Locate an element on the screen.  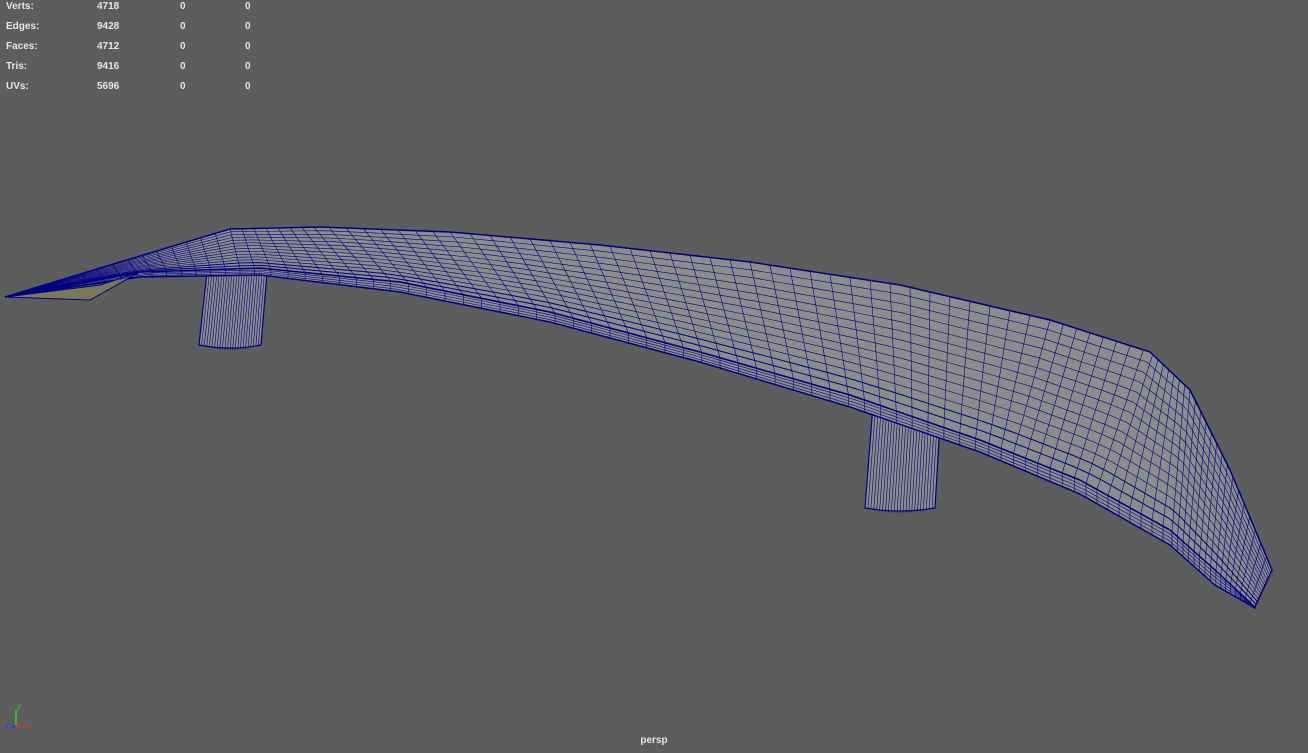
hud-label: Edges: is located at coordinates (23, 26).